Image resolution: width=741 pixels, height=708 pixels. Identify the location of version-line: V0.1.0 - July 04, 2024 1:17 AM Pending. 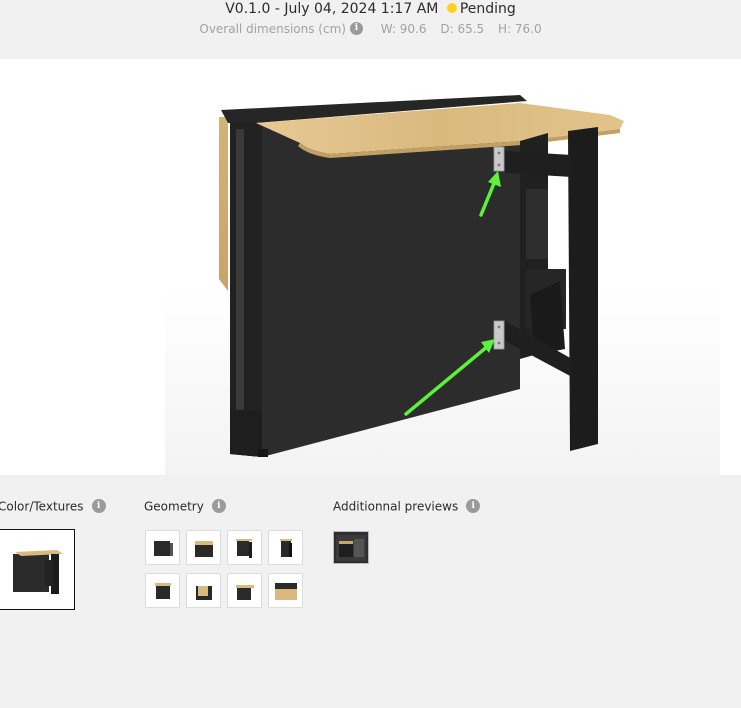
(370, 9).